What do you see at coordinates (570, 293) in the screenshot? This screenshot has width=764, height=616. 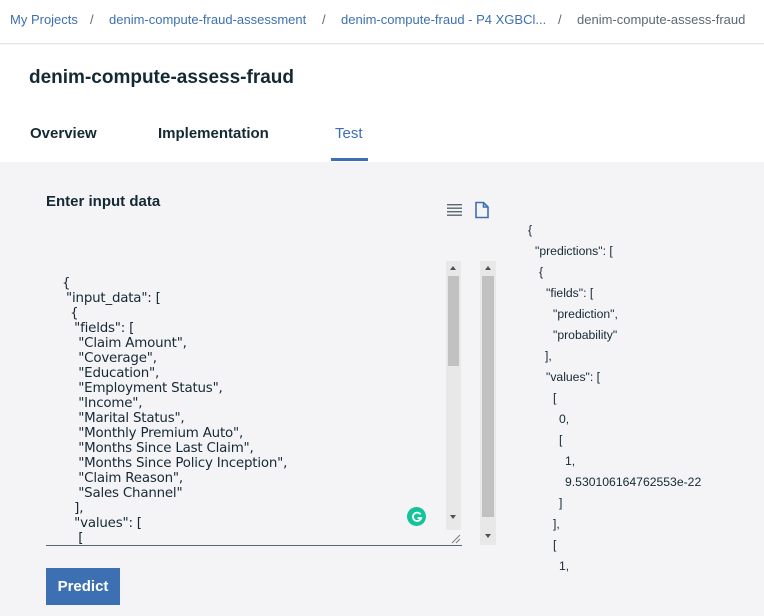 I see `output-line: "fields": [` at bounding box center [570, 293].